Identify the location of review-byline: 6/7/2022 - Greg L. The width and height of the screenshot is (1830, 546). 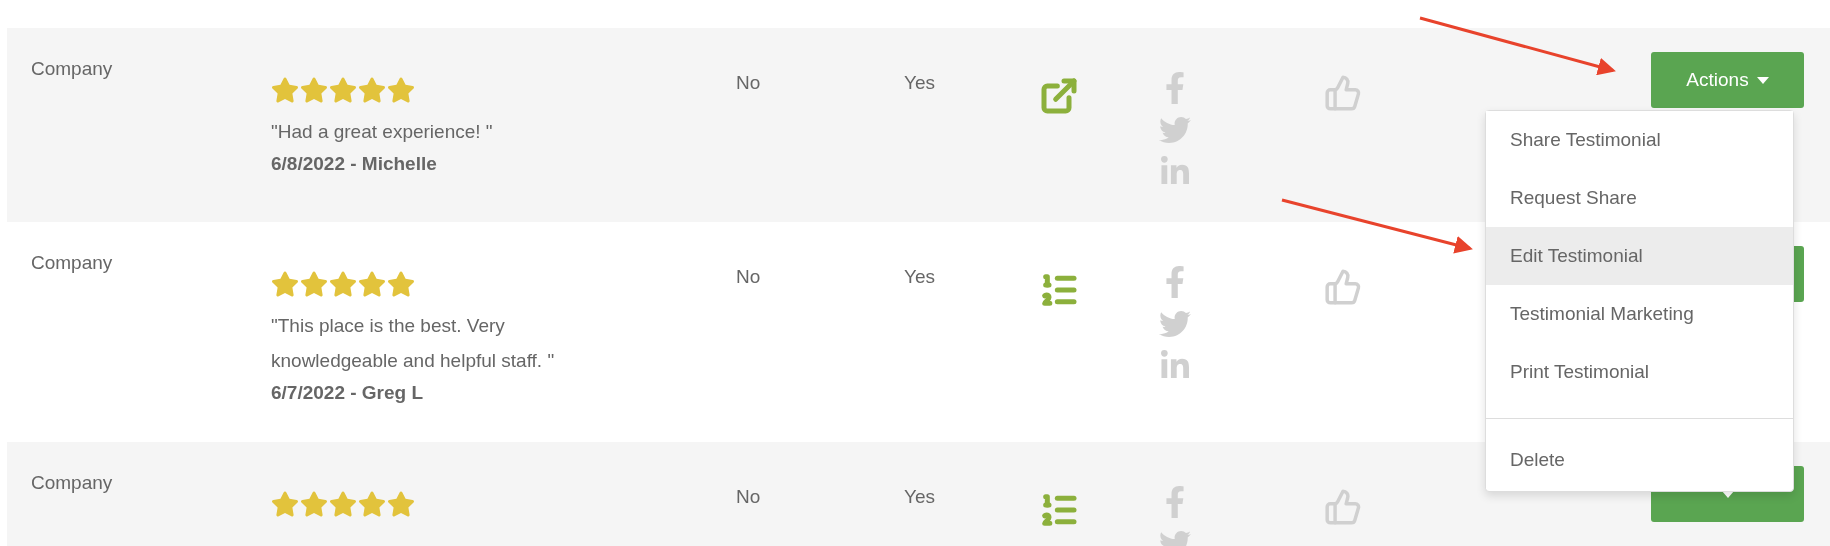
(348, 393).